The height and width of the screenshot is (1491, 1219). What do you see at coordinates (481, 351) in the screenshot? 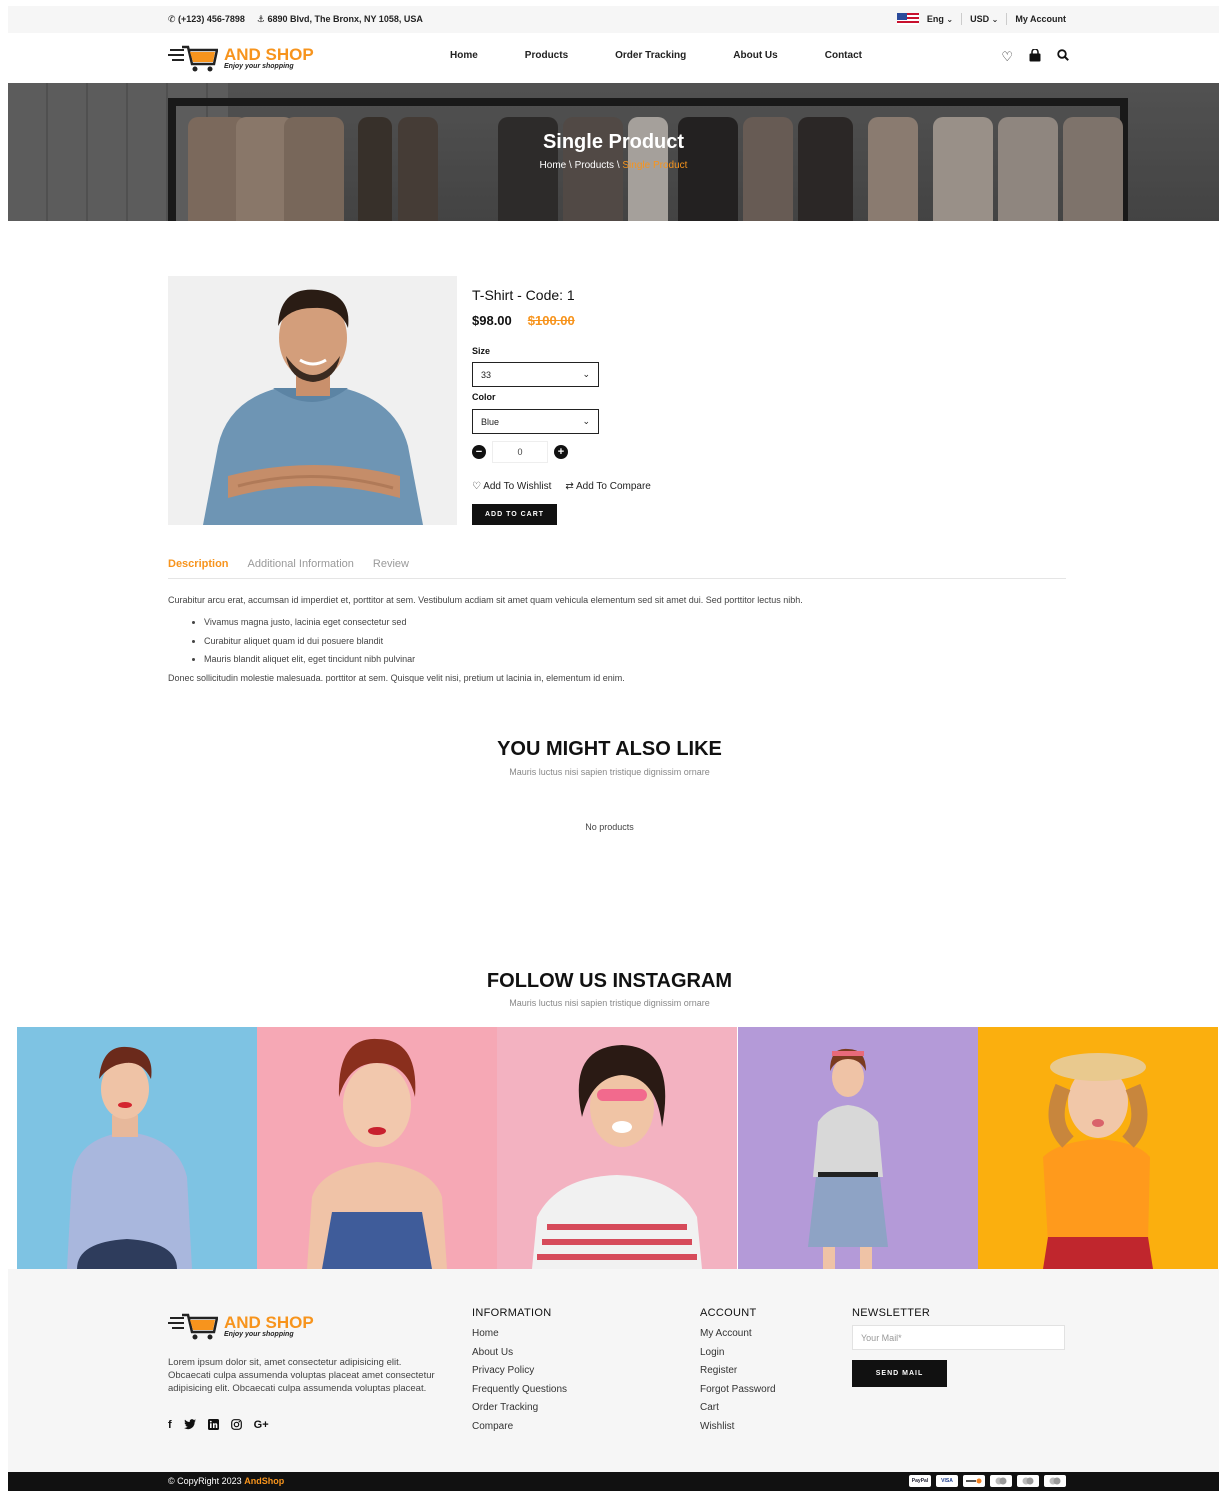
I see `size-label: Size` at bounding box center [481, 351].